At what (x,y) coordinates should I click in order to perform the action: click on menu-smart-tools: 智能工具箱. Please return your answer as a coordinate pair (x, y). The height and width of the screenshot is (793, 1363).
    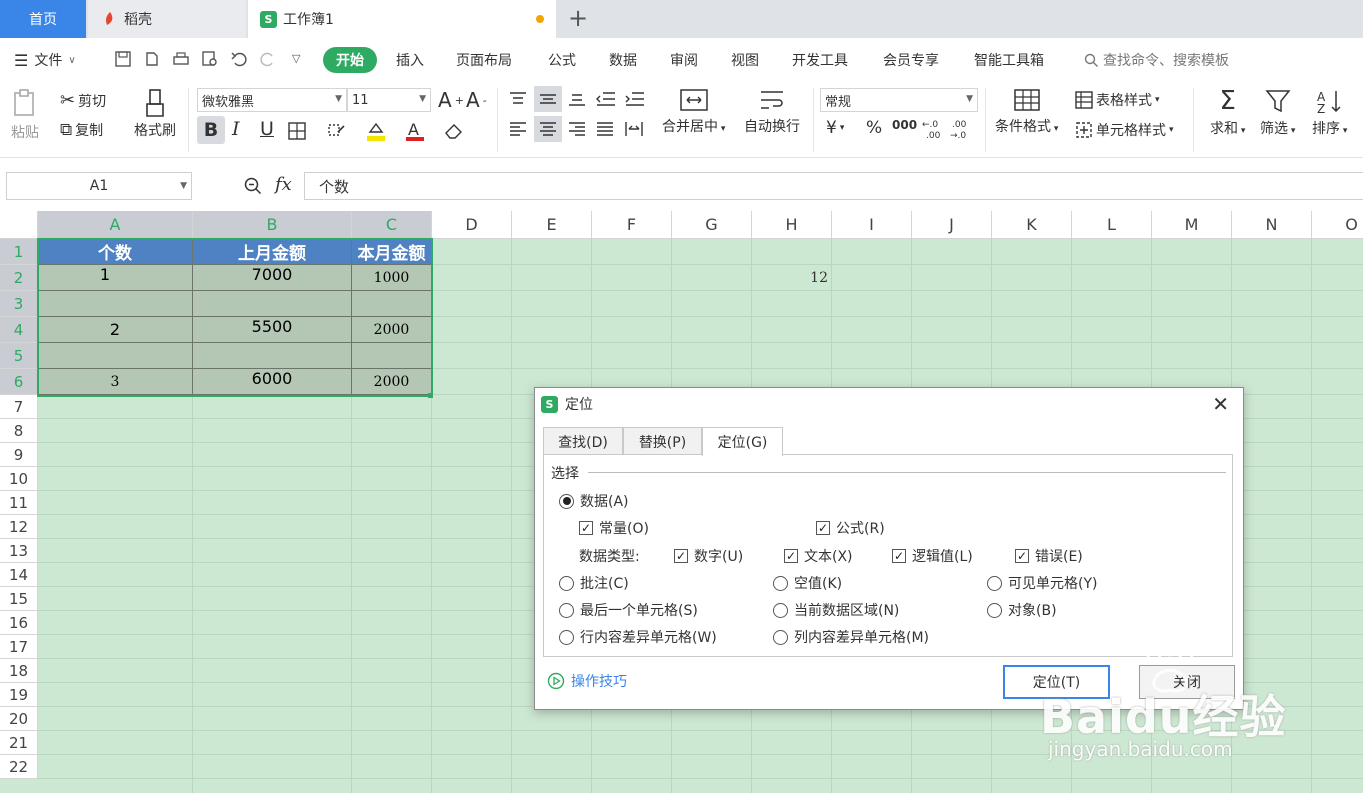
    Looking at the image, I should click on (1009, 60).